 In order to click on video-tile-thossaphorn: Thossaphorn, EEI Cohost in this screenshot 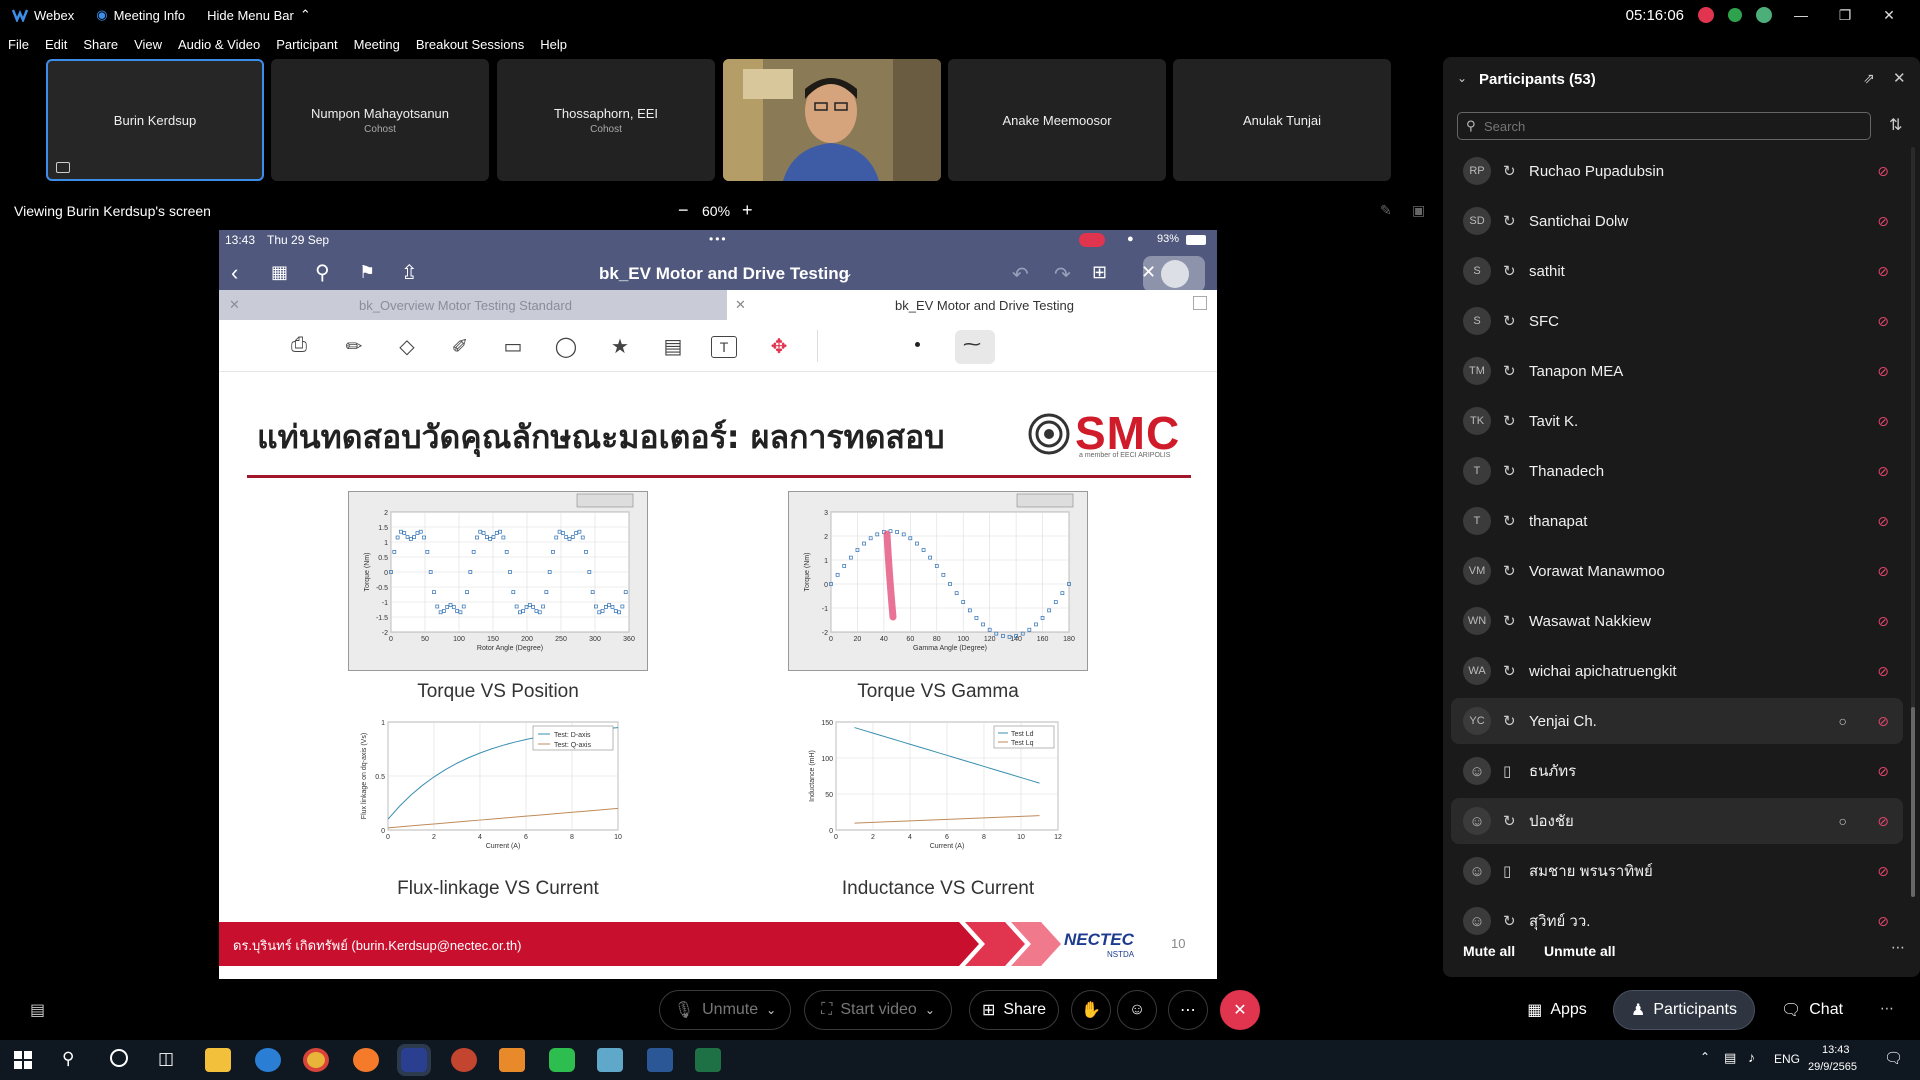, I will do `click(606, 120)`.